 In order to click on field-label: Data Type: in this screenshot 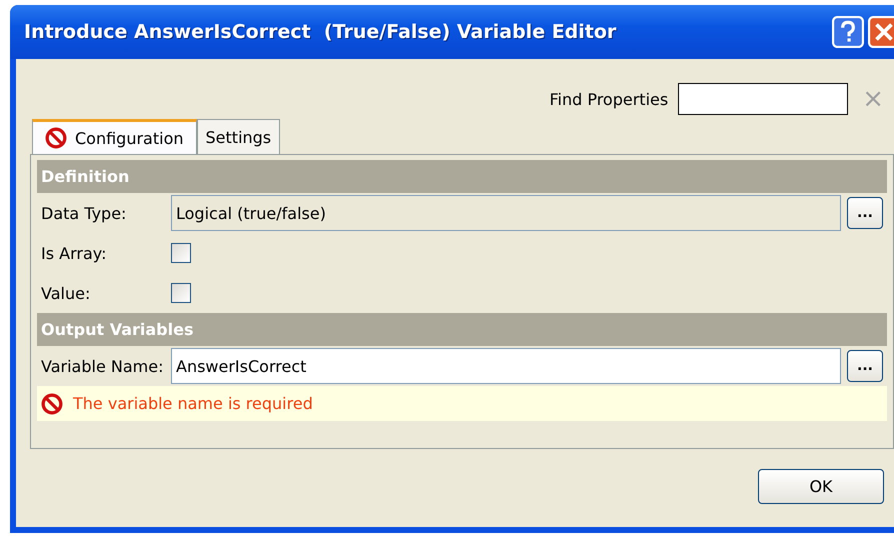, I will do `click(84, 213)`.